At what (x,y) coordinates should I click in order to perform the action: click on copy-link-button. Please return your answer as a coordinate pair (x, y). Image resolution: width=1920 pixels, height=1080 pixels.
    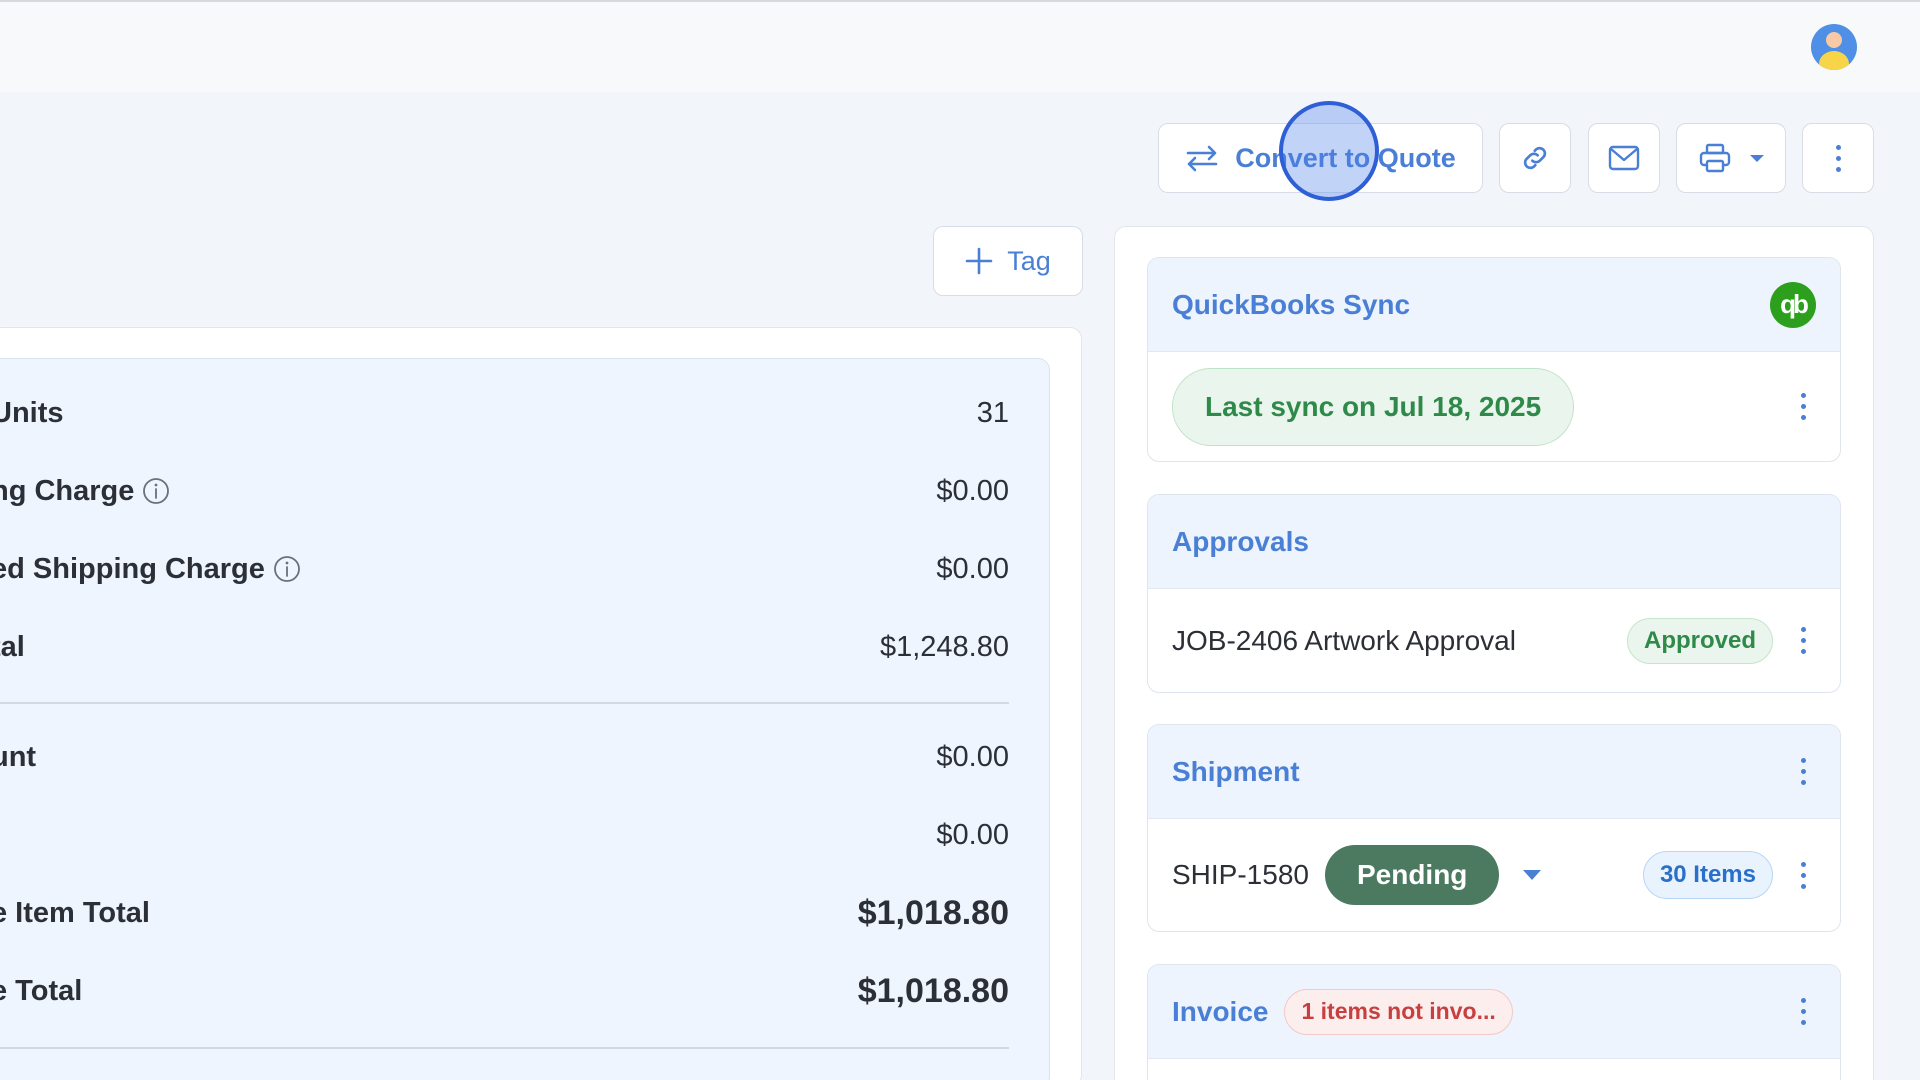
    Looking at the image, I should click on (1535, 158).